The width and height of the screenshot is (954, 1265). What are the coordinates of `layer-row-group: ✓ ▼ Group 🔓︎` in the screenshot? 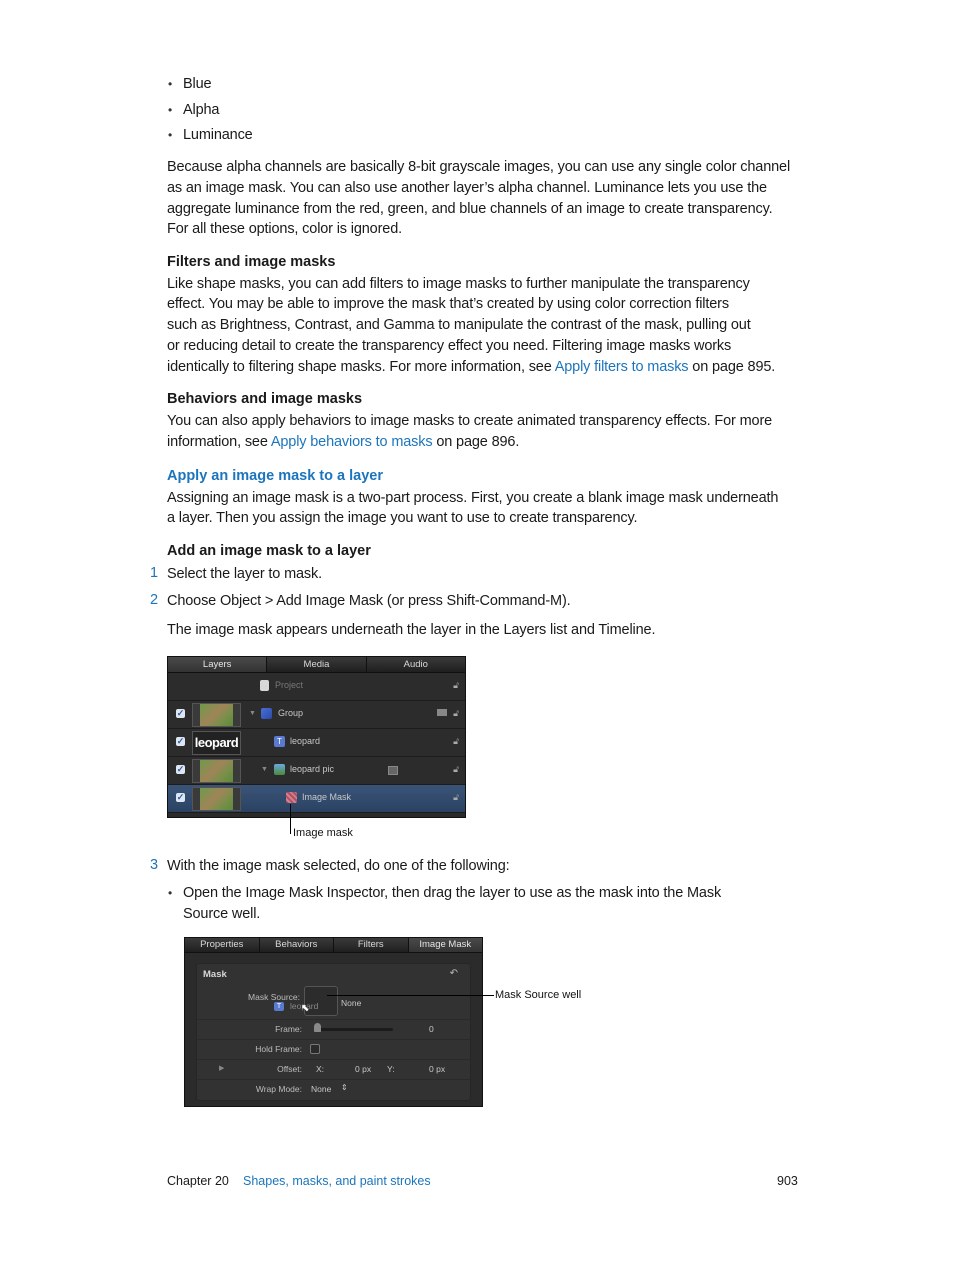 It's located at (316, 715).